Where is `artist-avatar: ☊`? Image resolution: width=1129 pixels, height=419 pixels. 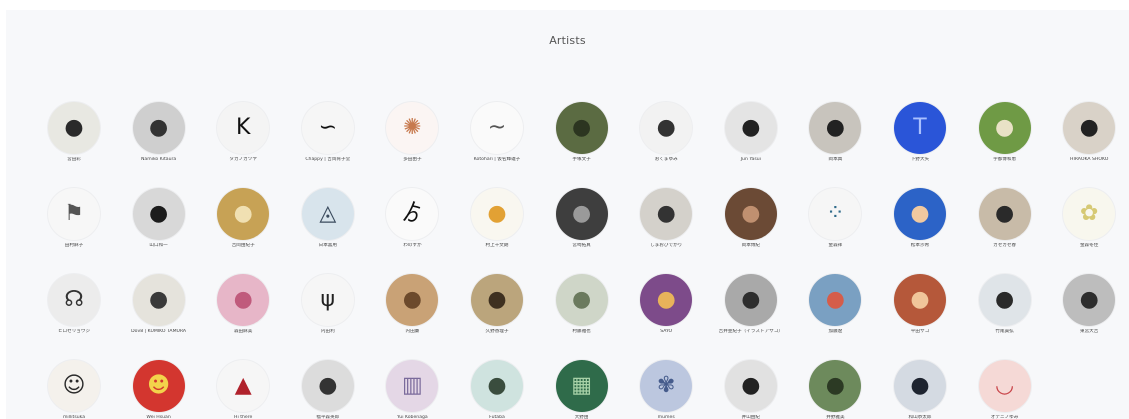
artist-avatar: ☊ is located at coordinates (74, 300).